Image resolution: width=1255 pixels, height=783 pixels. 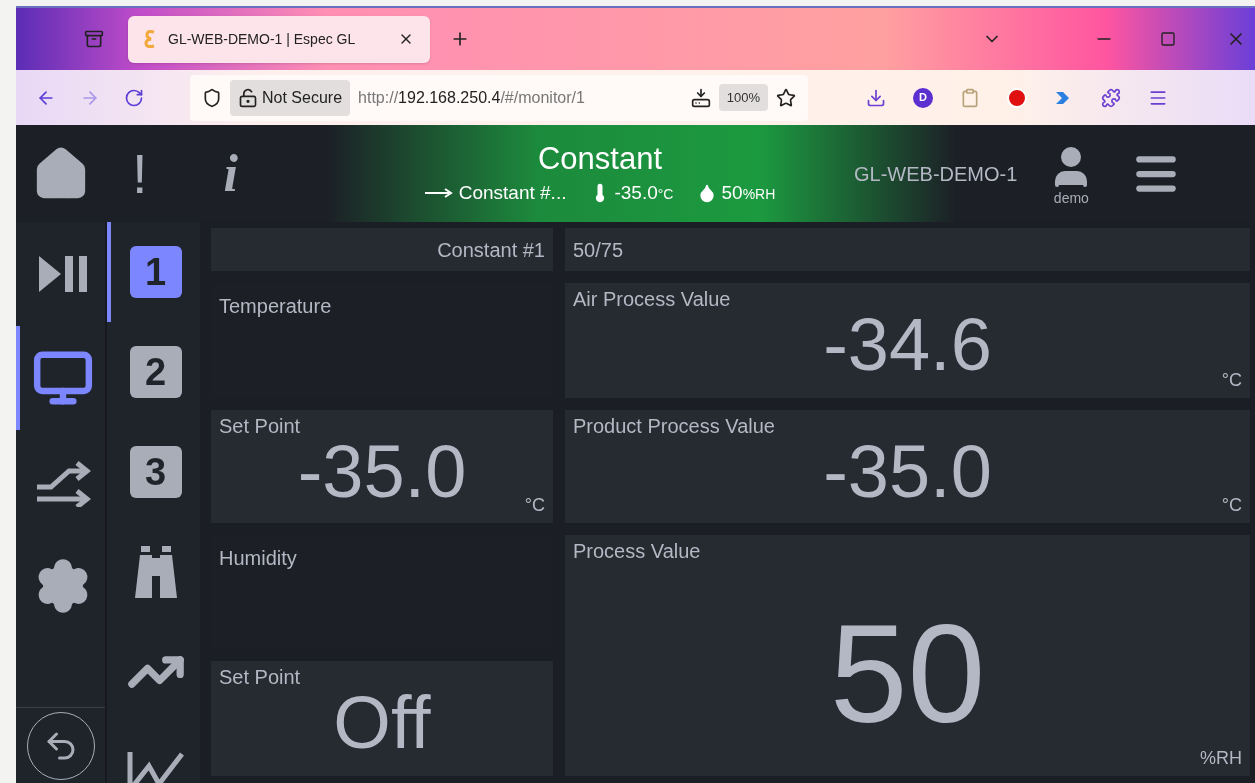 I want to click on zoom-level: 100%, so click(x=743, y=97).